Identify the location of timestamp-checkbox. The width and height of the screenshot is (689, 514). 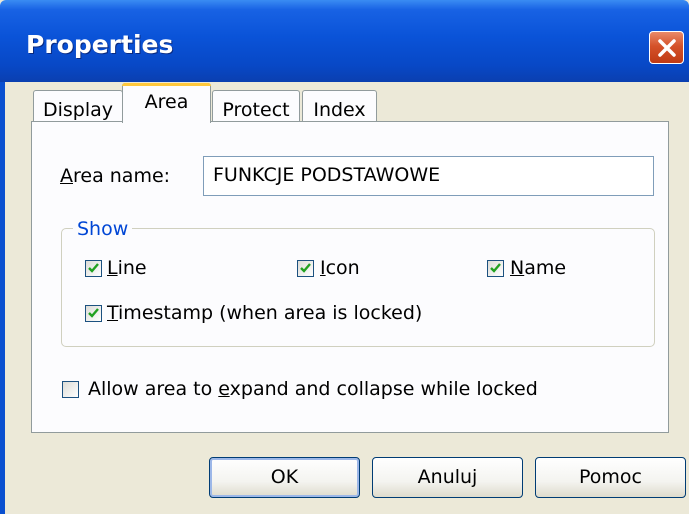
(93, 313).